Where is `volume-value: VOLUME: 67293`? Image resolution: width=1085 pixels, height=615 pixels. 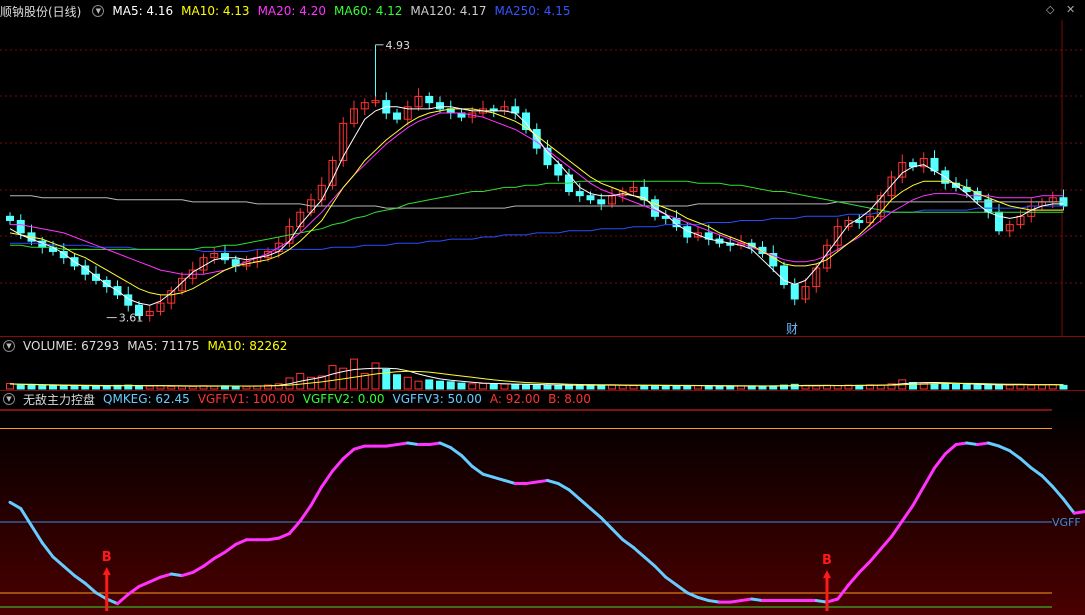
volume-value: VOLUME: 67293 is located at coordinates (71, 346).